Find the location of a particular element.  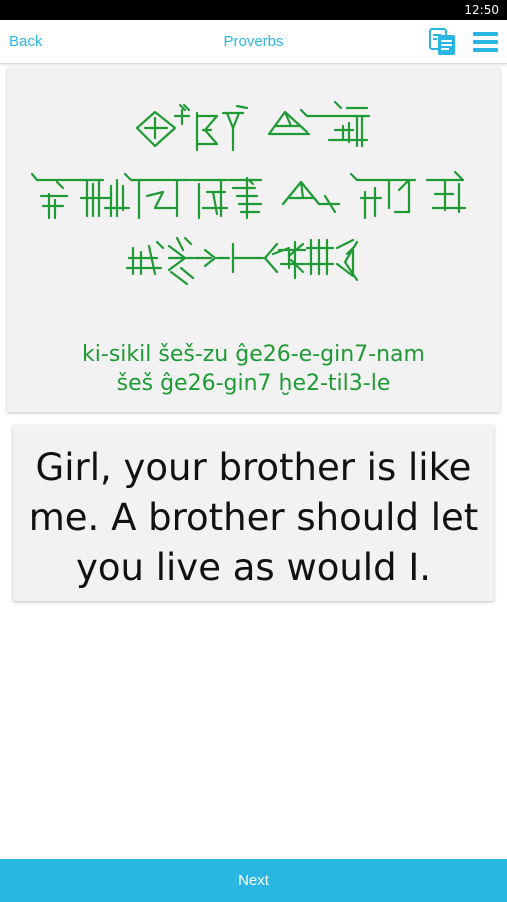

status-time: 12:50 is located at coordinates (481, 10).